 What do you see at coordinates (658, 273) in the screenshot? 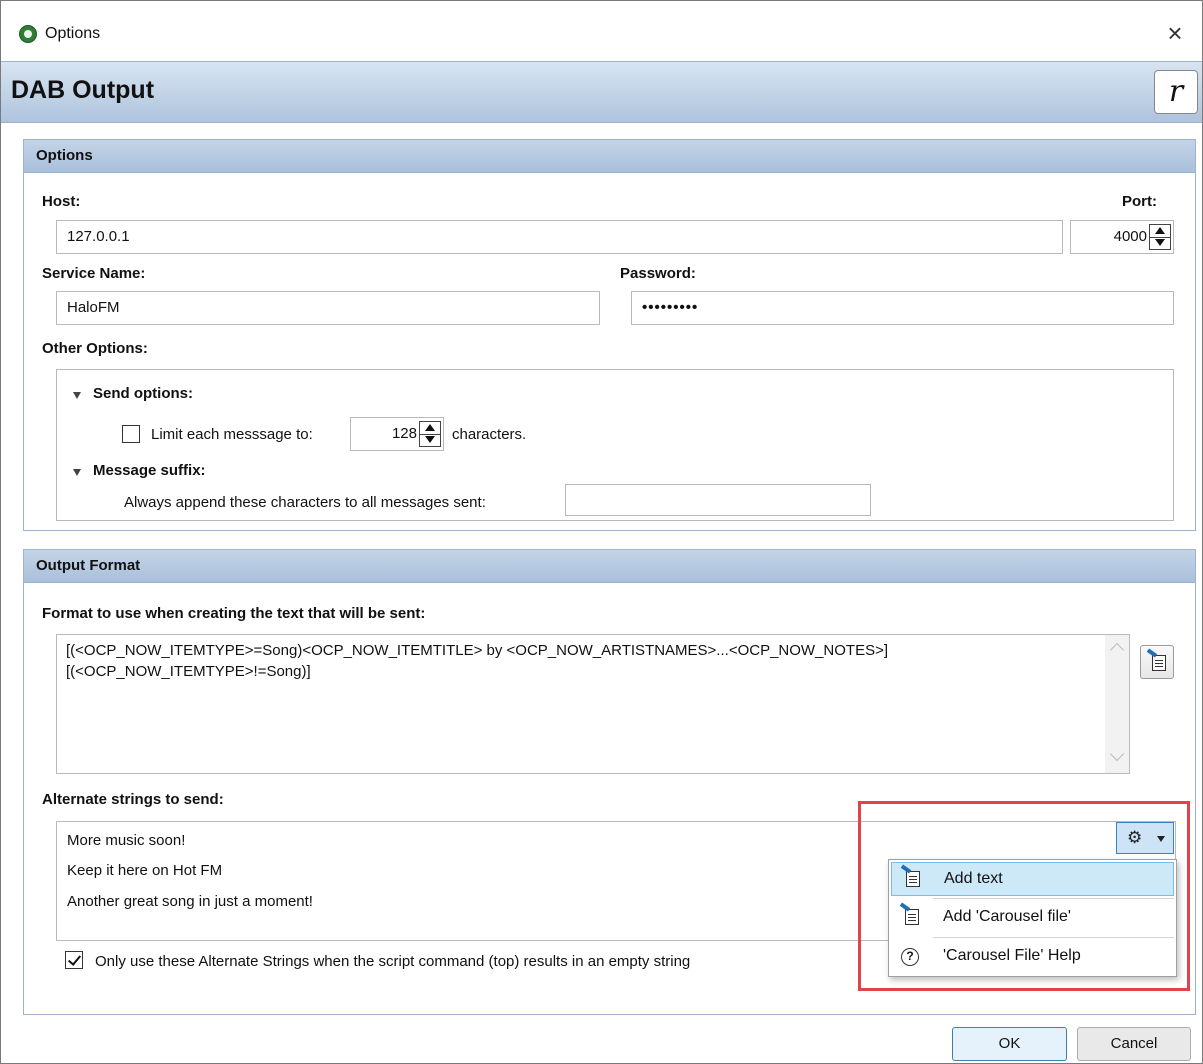
I see `password-label: Password:` at bounding box center [658, 273].